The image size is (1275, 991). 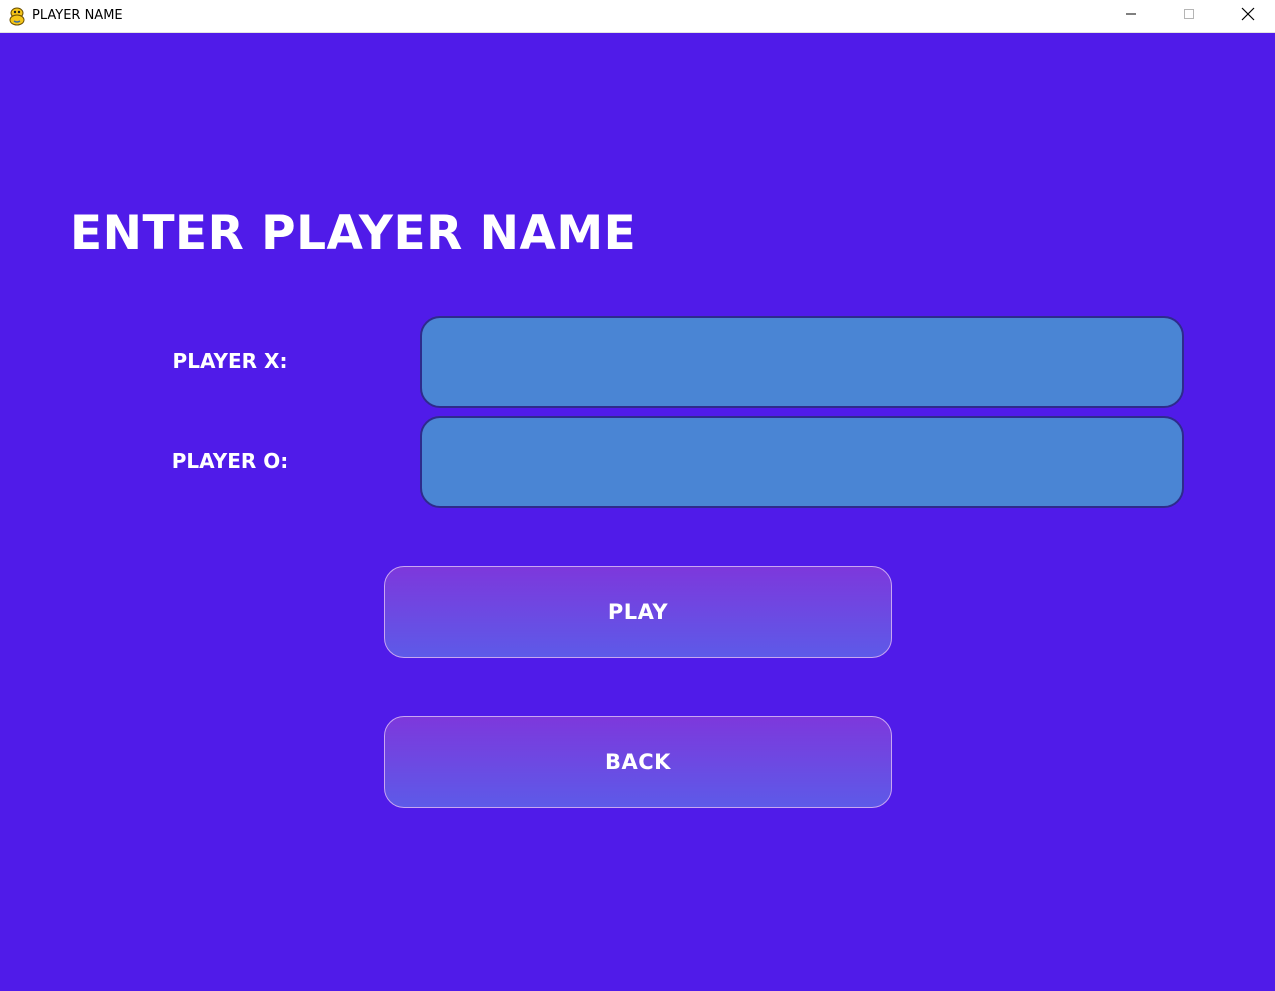 I want to click on minimize-button, so click(x=1131, y=16).